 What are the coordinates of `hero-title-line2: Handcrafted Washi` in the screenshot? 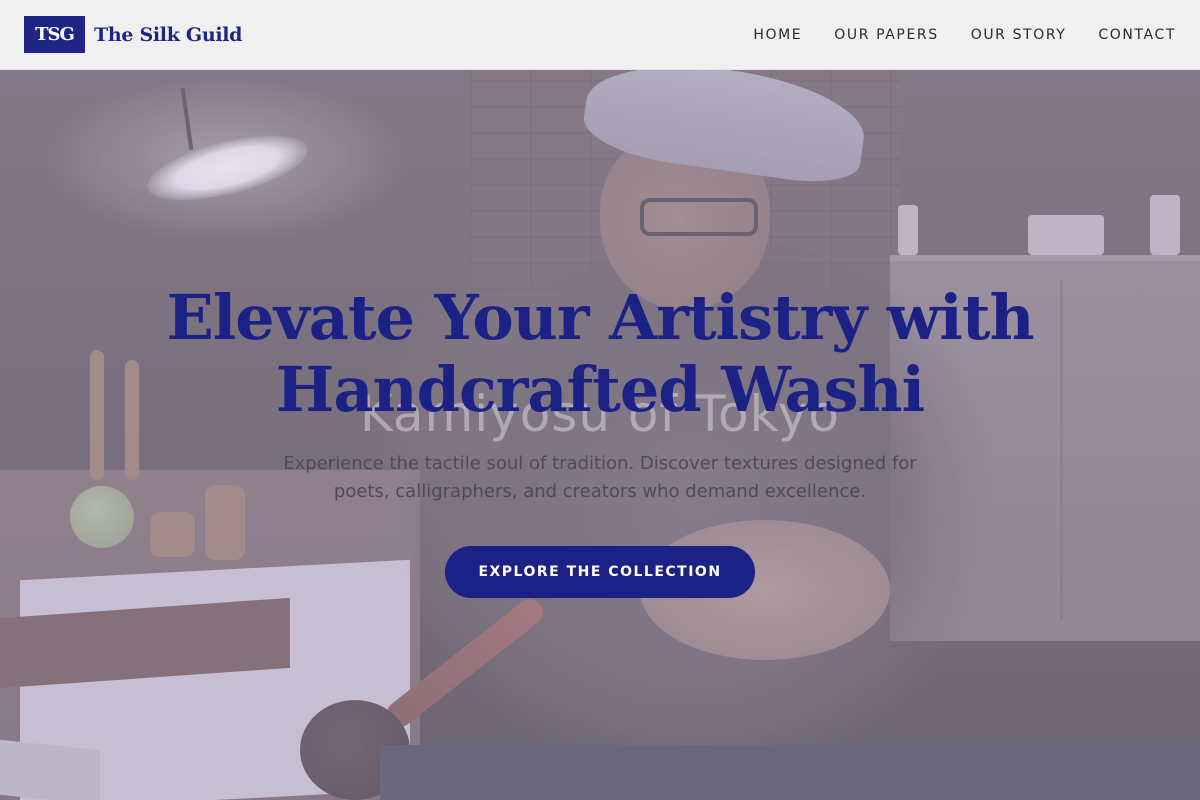 It's located at (600, 389).